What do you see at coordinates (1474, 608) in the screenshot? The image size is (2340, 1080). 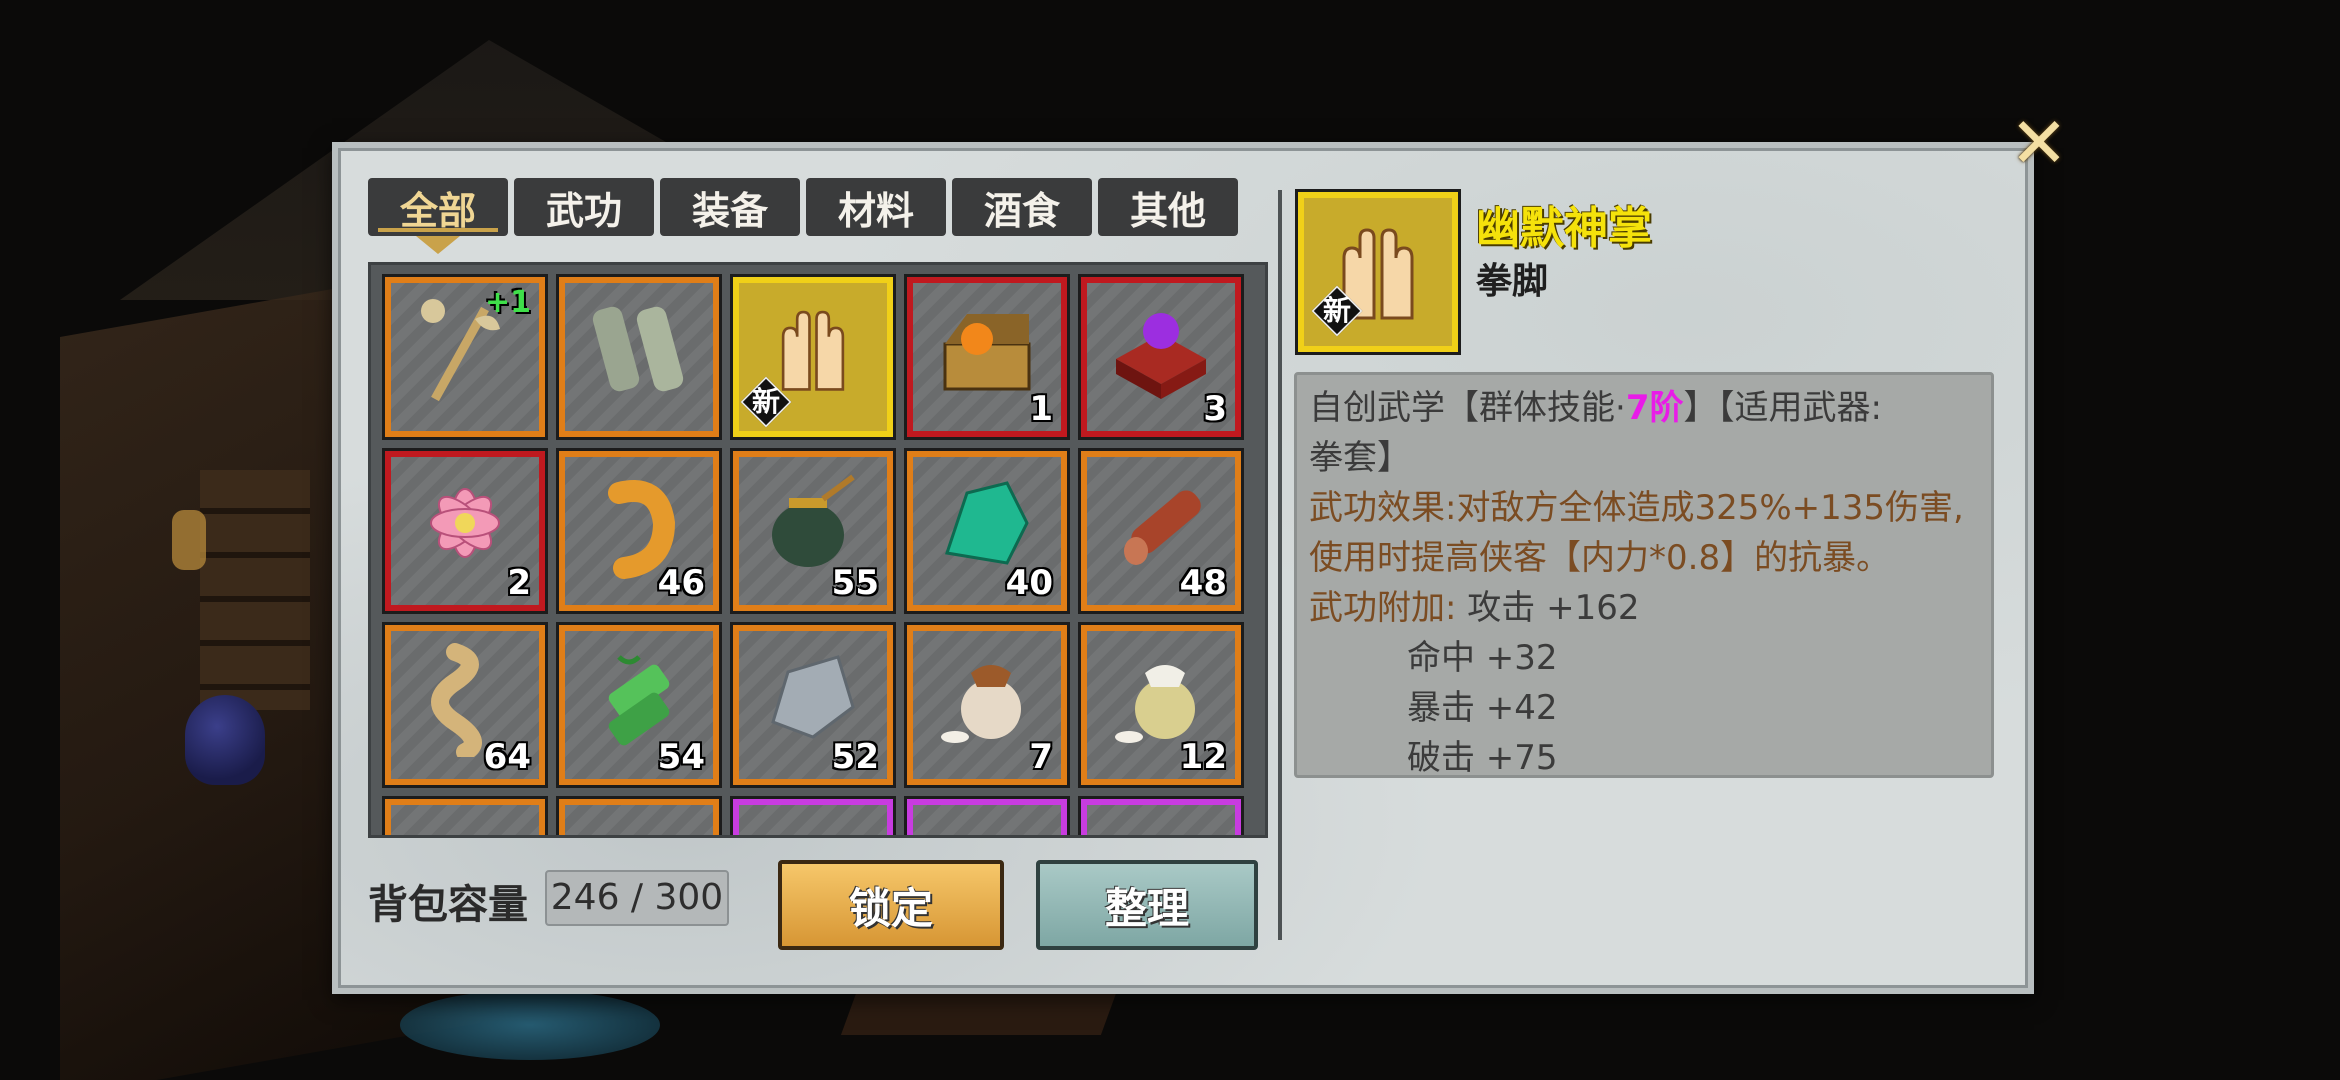 I see `bonus-line-1: 武功附加: 攻击 +162` at bounding box center [1474, 608].